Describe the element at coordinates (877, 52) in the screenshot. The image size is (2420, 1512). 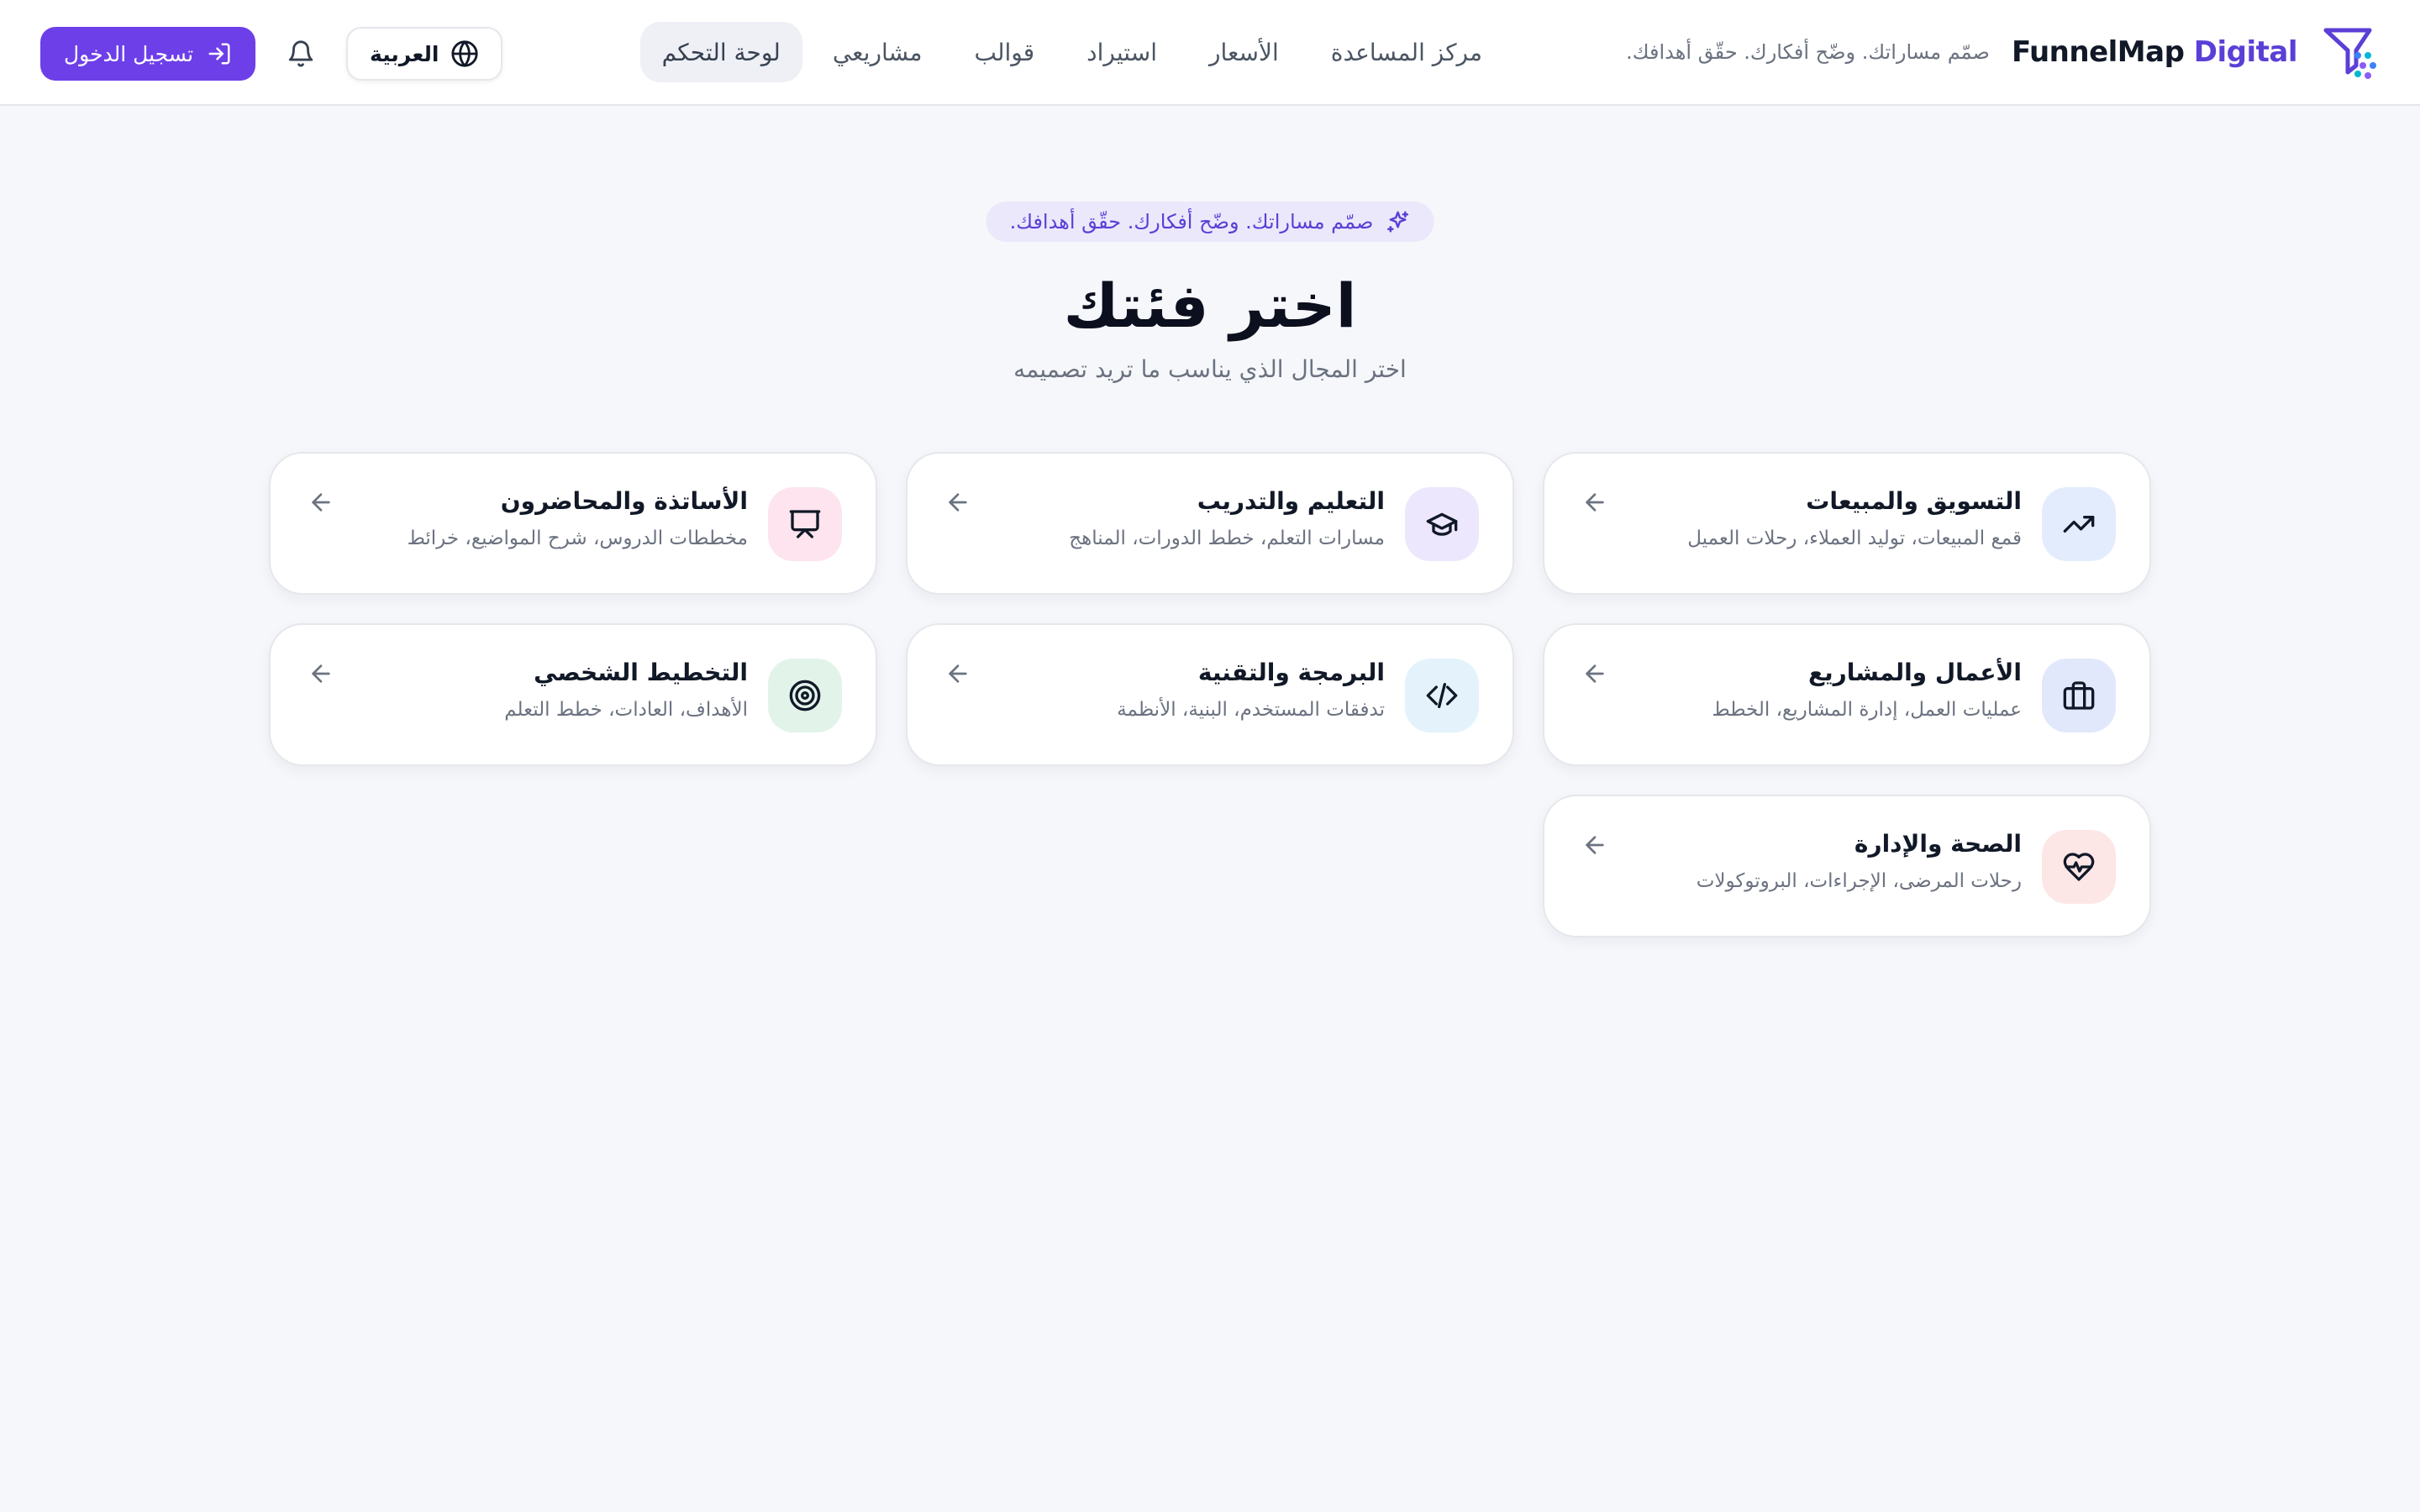
I see `nav-my-projects: مشاريعي` at that location.